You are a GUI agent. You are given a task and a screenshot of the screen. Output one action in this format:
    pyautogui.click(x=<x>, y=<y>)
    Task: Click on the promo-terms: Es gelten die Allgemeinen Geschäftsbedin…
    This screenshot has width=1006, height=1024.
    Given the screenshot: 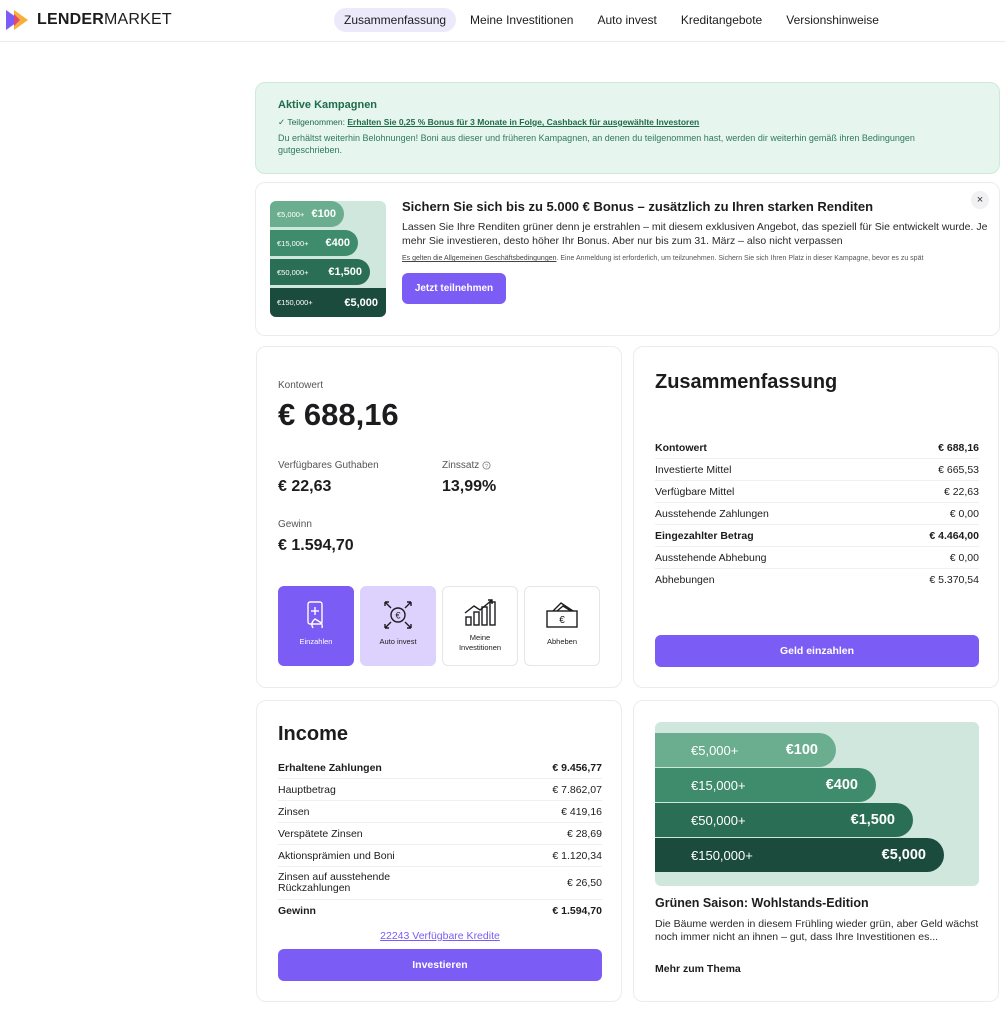 What is the action you would take?
    pyautogui.click(x=697, y=259)
    